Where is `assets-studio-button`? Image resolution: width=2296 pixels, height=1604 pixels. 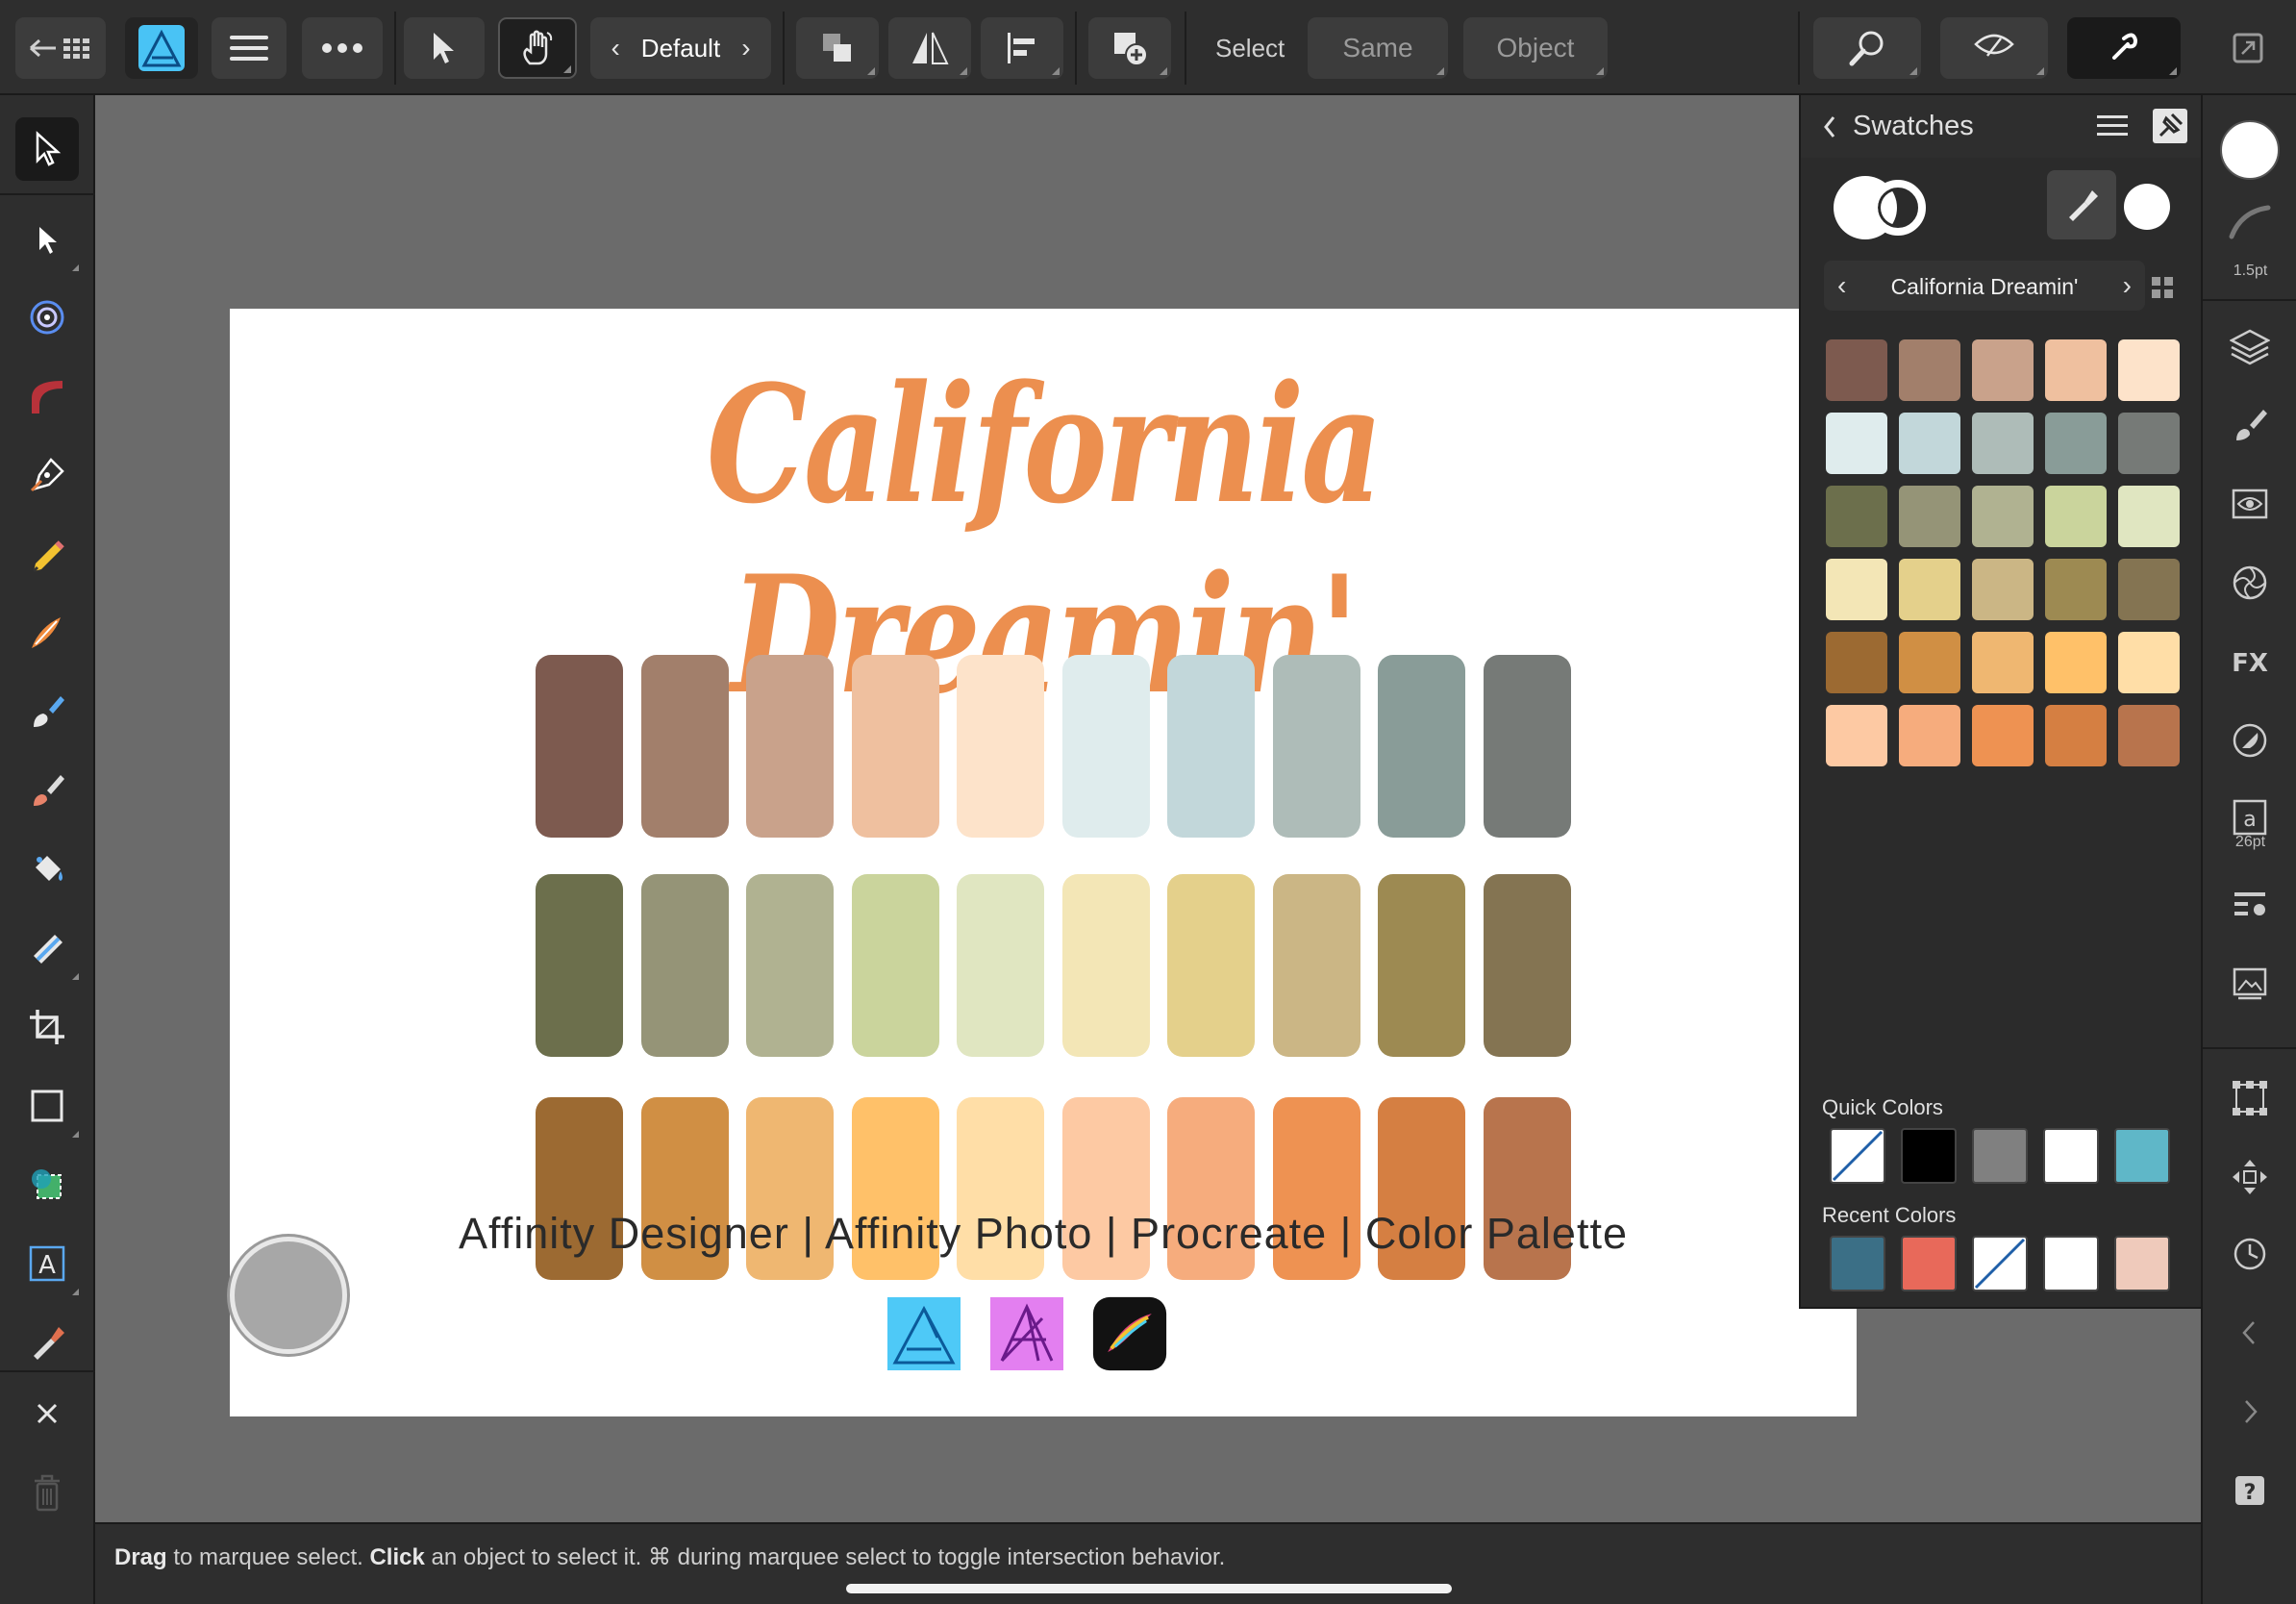
assets-studio-button is located at coordinates (2250, 985).